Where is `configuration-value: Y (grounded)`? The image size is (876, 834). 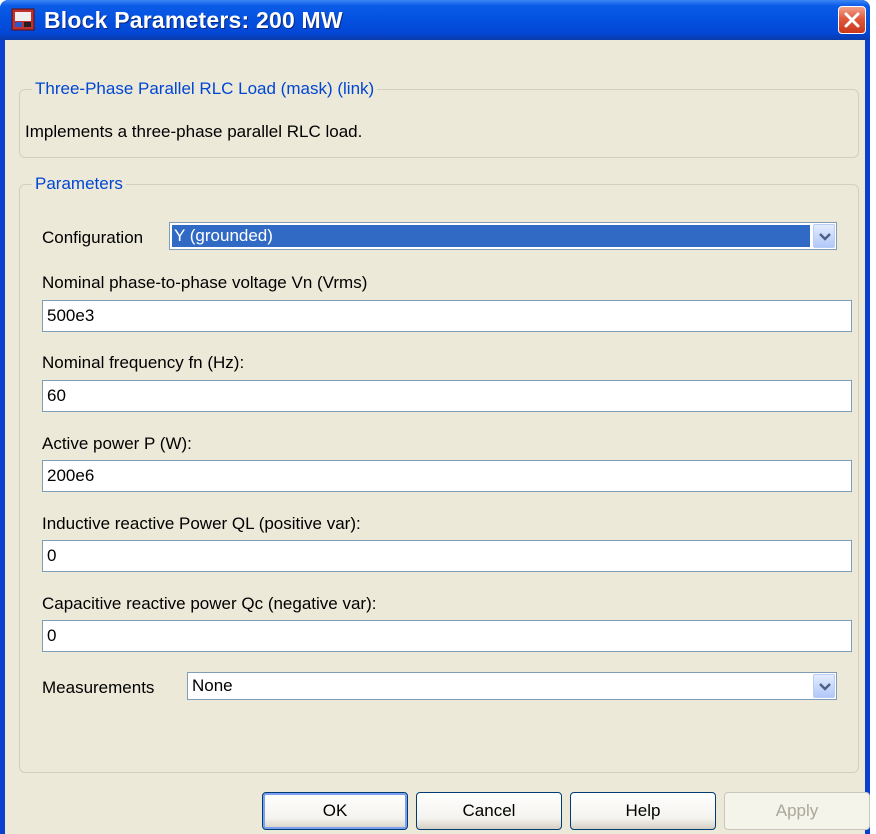
configuration-value: Y (grounded) is located at coordinates (491, 236).